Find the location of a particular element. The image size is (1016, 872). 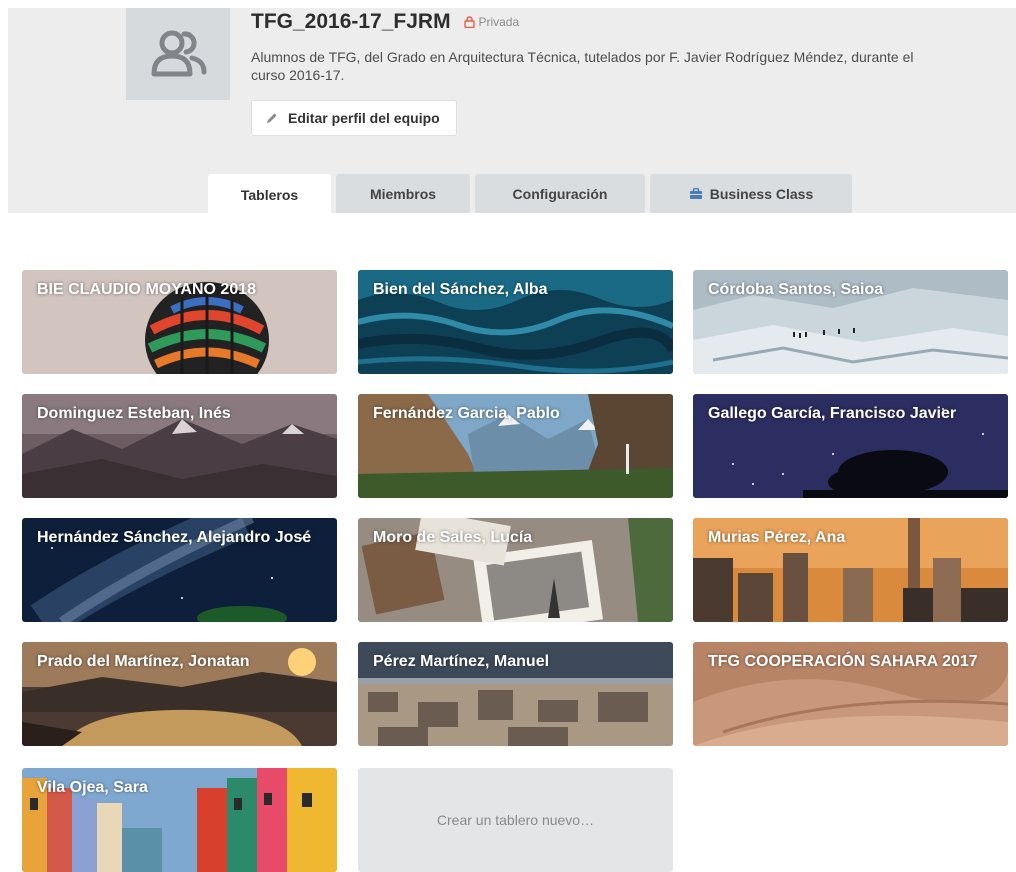

board-tile: Bien del Sánchez, Alba is located at coordinates (515, 322).